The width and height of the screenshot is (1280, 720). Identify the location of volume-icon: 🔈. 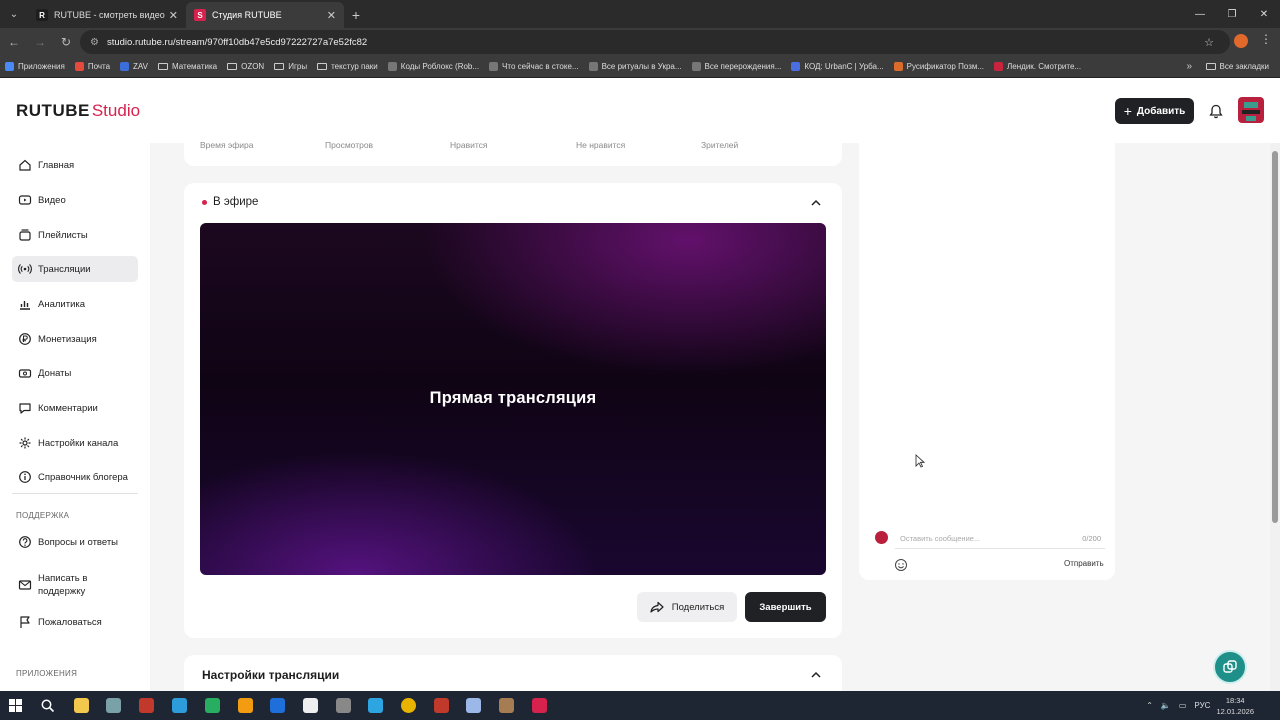
(1166, 705).